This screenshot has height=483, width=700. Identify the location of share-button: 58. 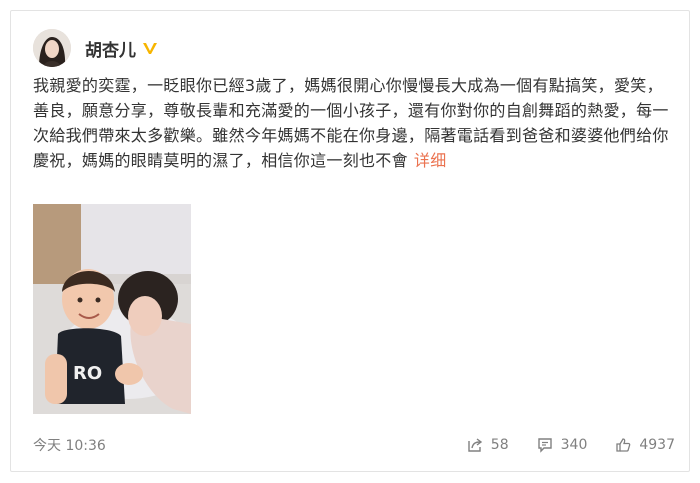
(488, 445).